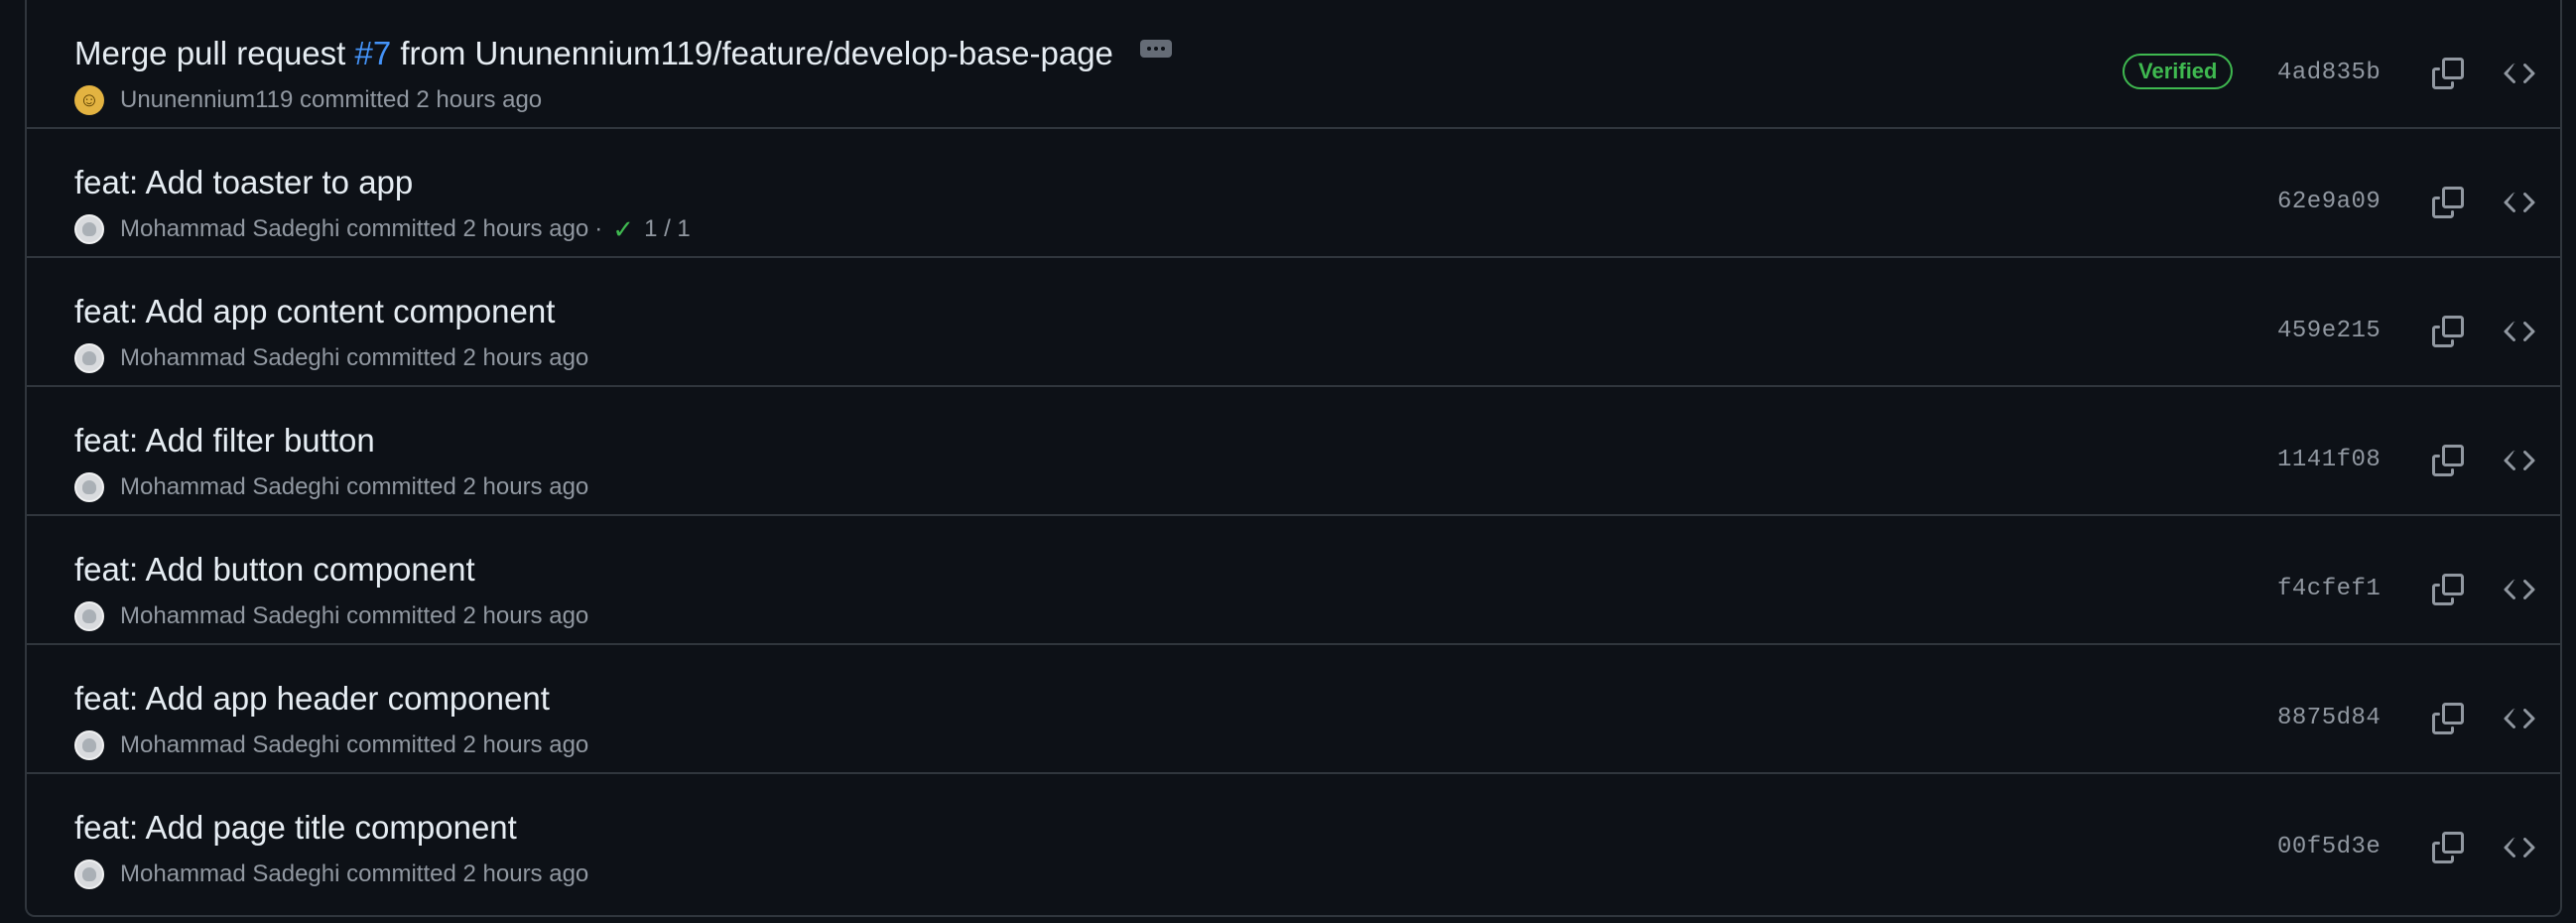 The width and height of the screenshot is (2576, 923). I want to click on avatar: ☺, so click(89, 100).